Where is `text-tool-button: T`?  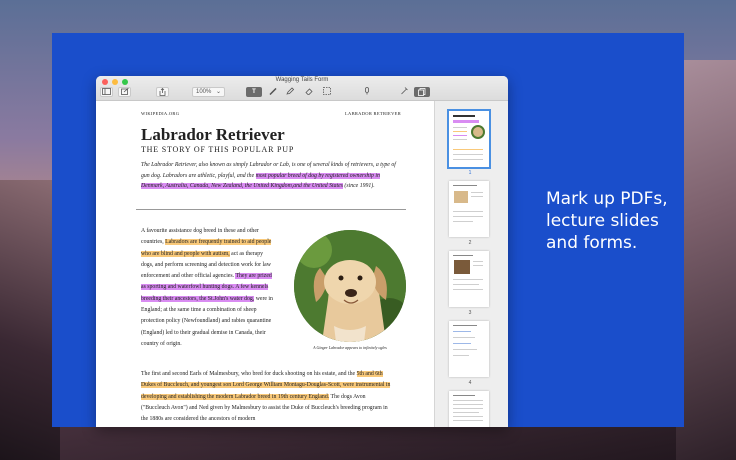
text-tool-button: T is located at coordinates (254, 92).